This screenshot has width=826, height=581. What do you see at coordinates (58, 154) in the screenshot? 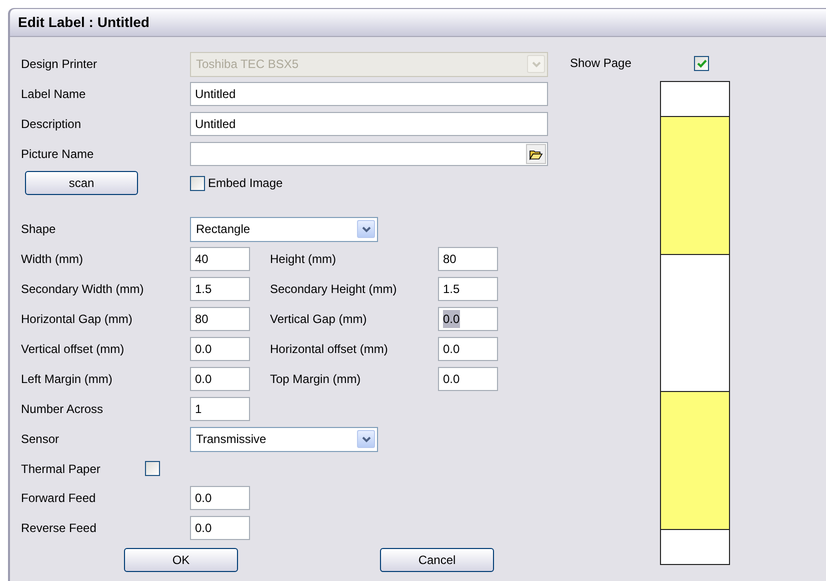
I see `field-label: Picture Name` at bounding box center [58, 154].